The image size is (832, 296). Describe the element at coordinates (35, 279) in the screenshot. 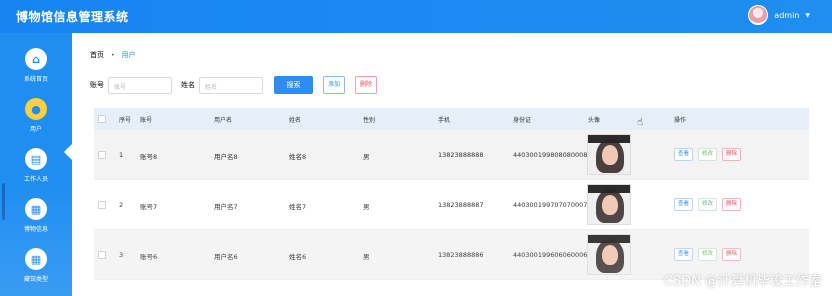

I see `sidebar-item-label: 藏馆类型` at that location.